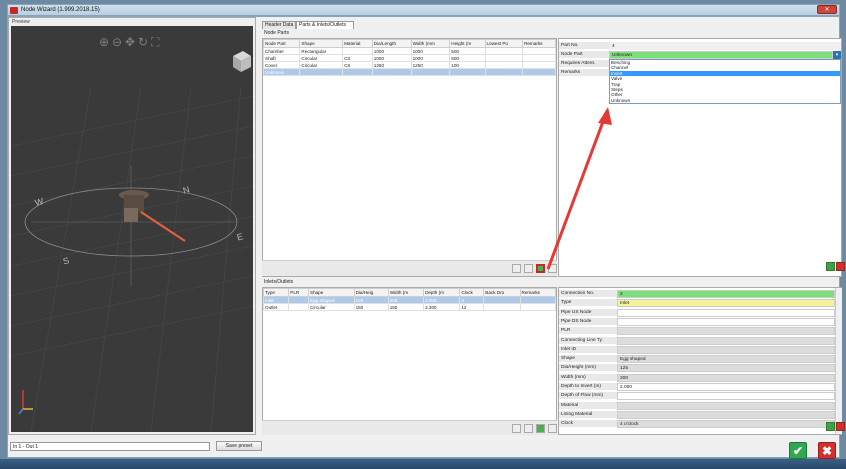 This screenshot has width=846, height=469. Describe the element at coordinates (371, 292) in the screenshot. I see `column-header: Dia/Heig` at that location.